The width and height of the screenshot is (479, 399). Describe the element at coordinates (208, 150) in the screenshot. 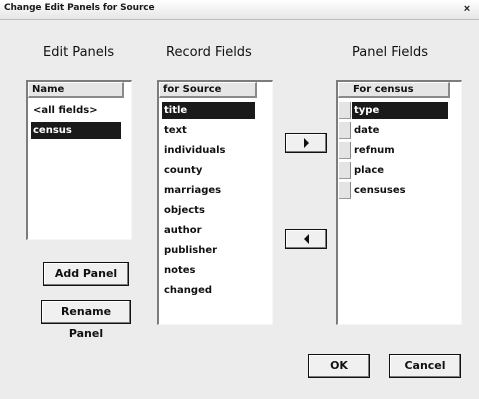

I see `record-field-item: individuals` at that location.